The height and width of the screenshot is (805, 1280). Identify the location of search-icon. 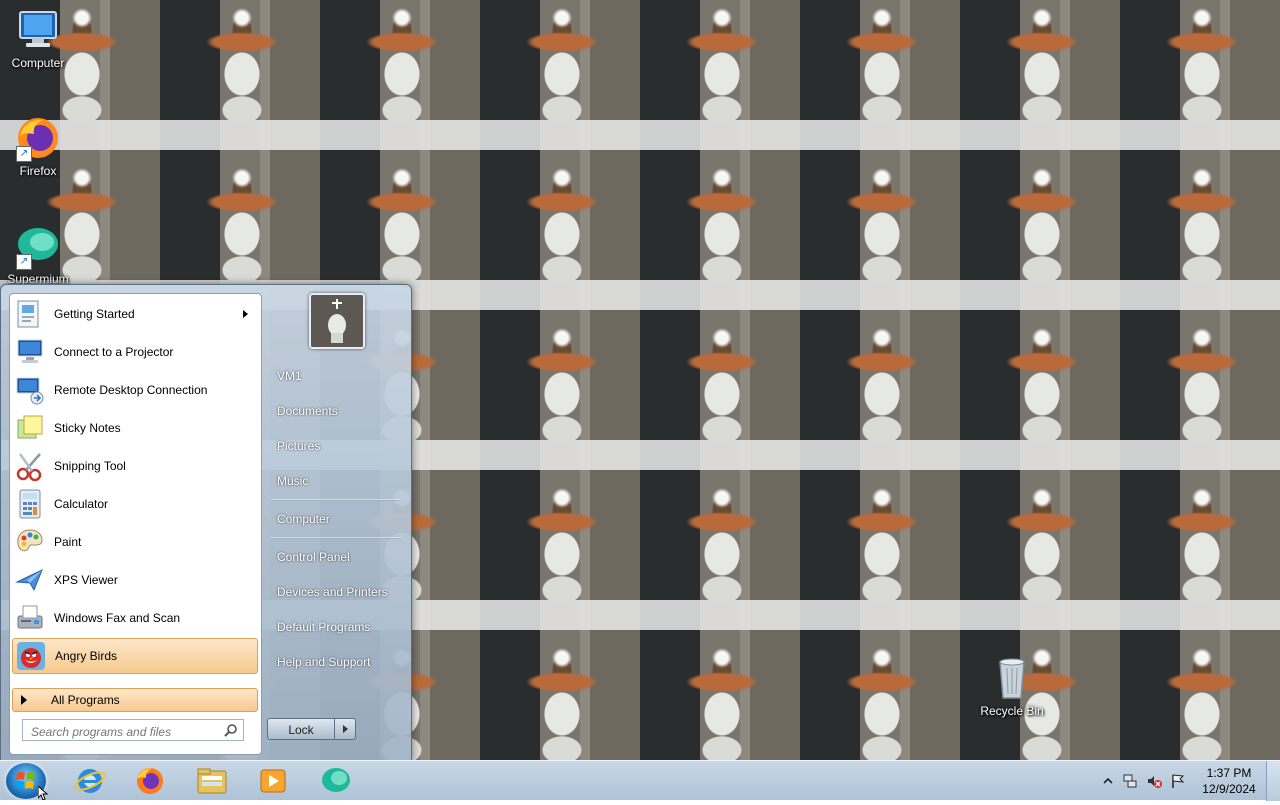
(231, 730).